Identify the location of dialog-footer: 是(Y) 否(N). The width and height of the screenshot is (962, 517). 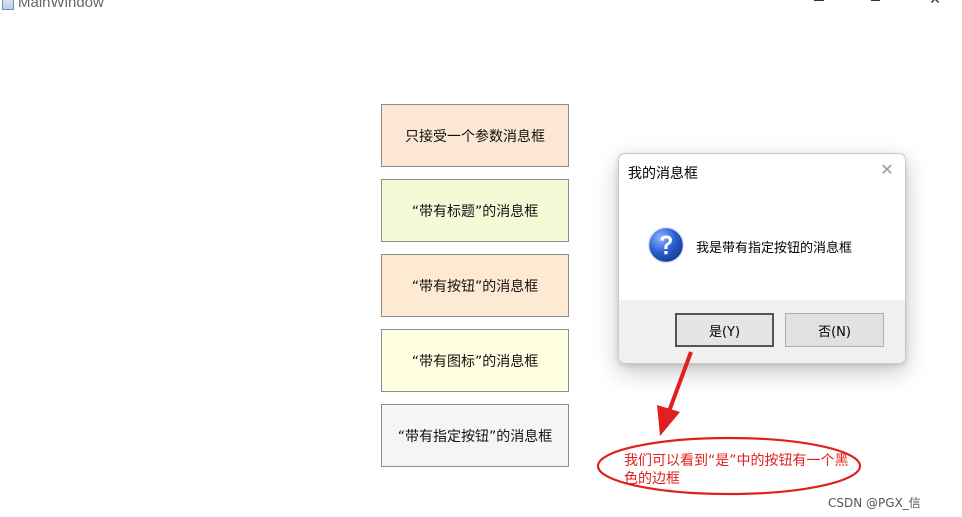
(762, 331).